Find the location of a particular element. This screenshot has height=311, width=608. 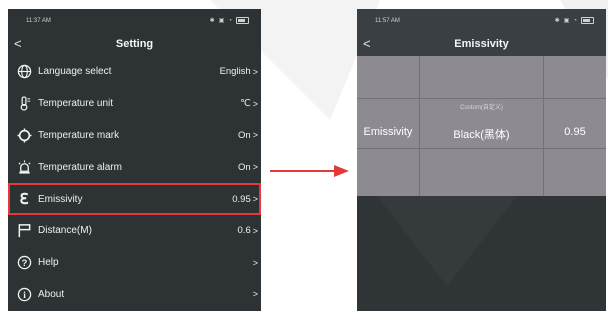

menu-item-value: English is located at coordinates (235, 72).